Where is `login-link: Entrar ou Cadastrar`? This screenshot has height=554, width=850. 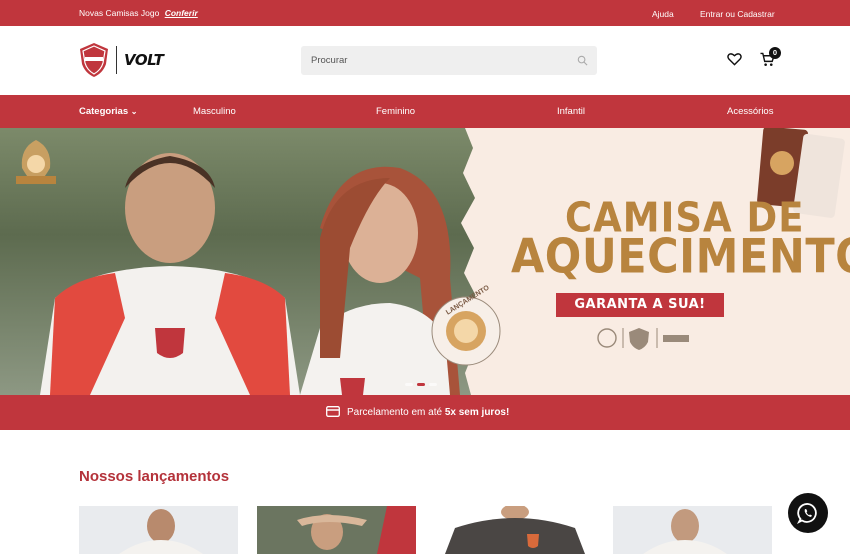
login-link: Entrar ou Cadastrar is located at coordinates (737, 14).